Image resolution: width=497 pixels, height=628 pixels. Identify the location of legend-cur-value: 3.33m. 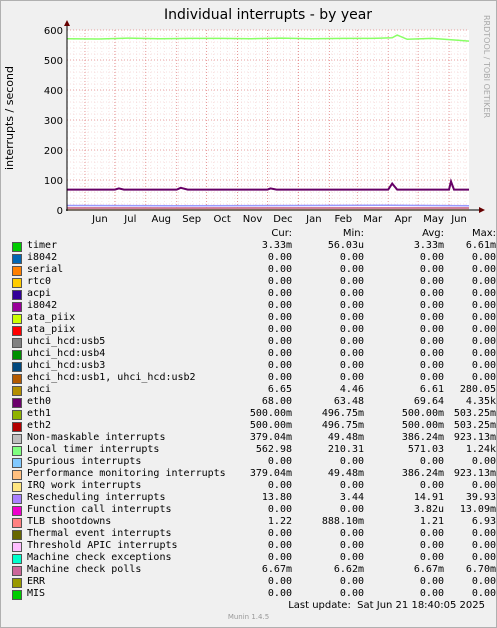
(276, 245).